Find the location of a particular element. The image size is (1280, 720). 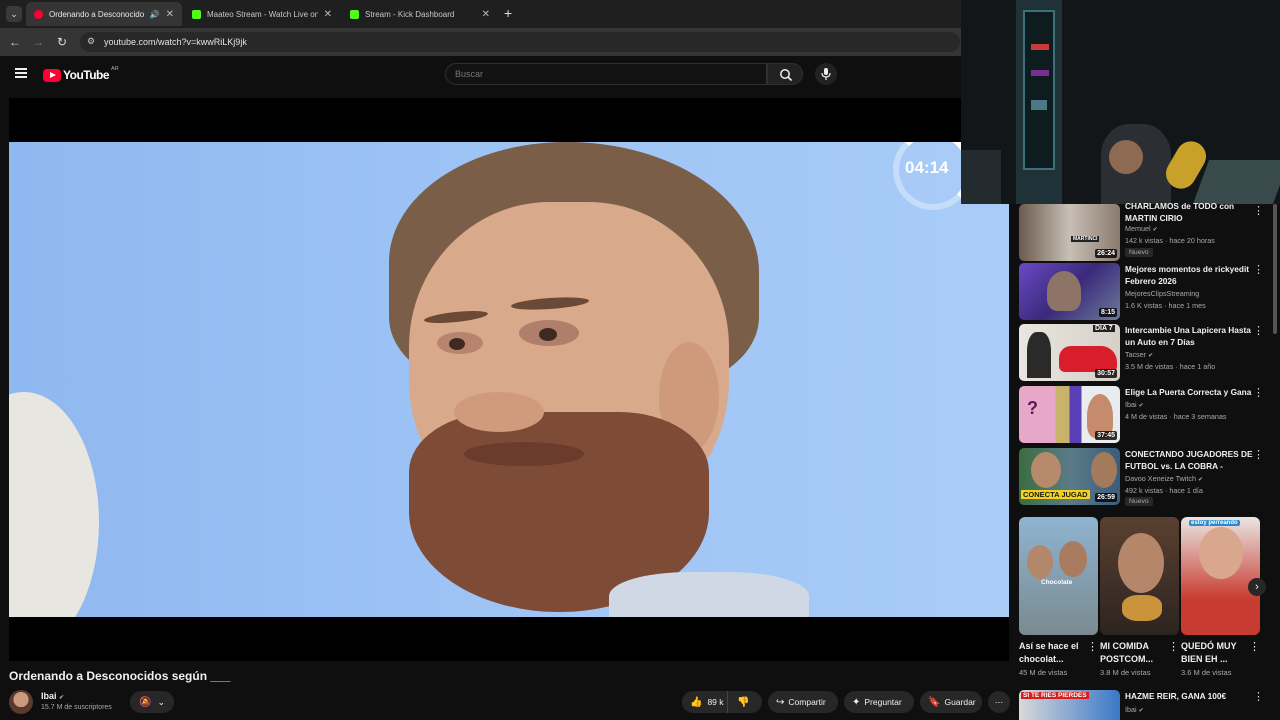

save-button: 🔖 Guardar is located at coordinates (951, 702).